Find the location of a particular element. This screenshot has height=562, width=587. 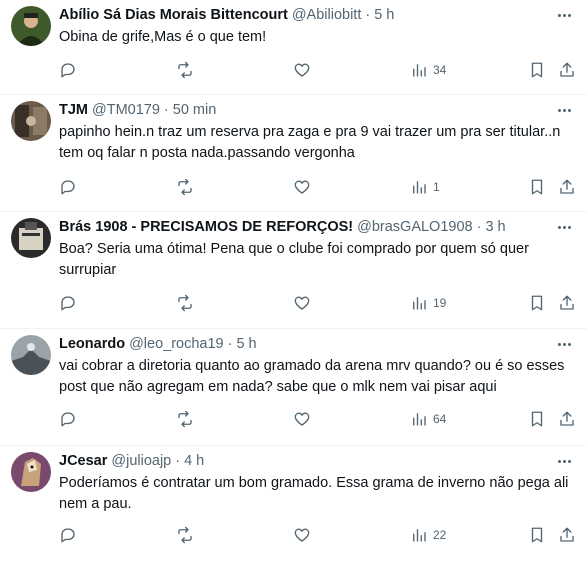

author-handle: @brasGALO1908 is located at coordinates (414, 227).